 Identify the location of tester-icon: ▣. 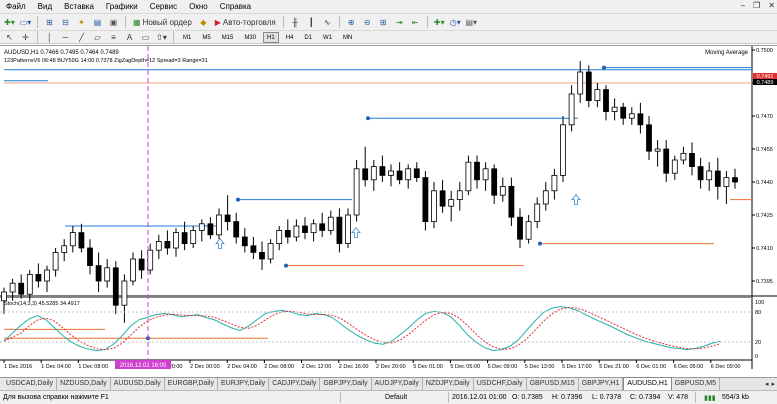
(113, 22).